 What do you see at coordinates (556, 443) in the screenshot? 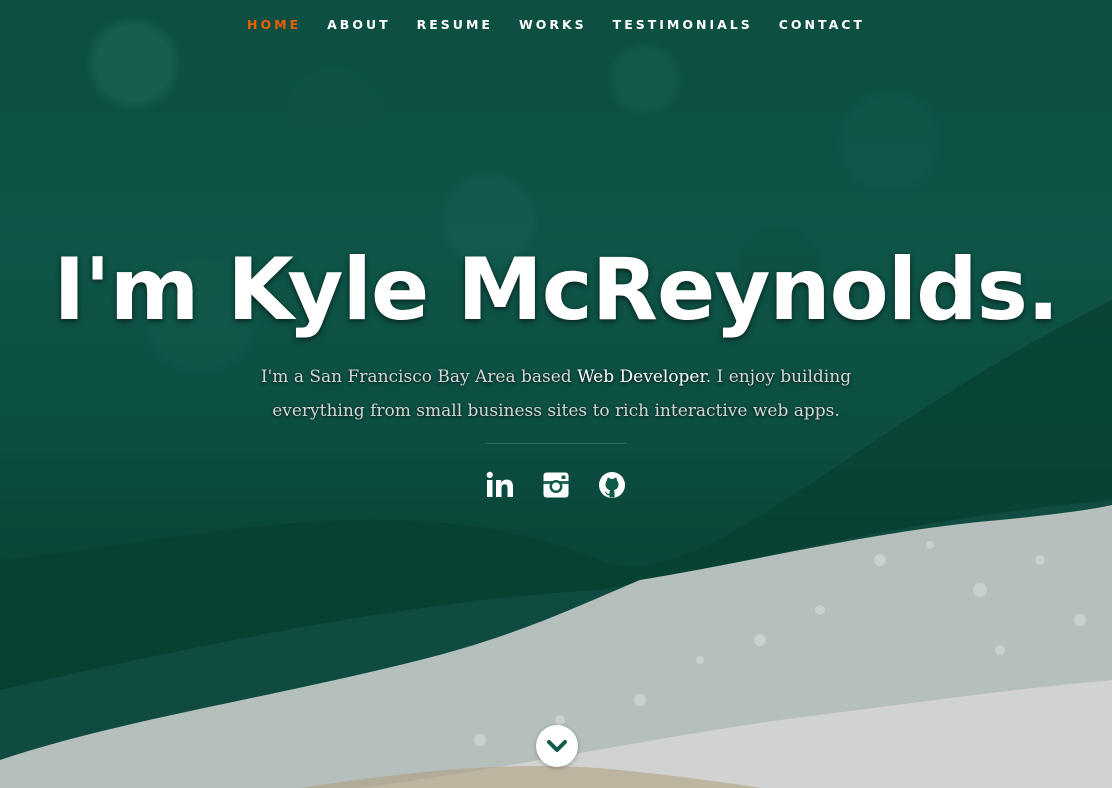
I see `divider` at bounding box center [556, 443].